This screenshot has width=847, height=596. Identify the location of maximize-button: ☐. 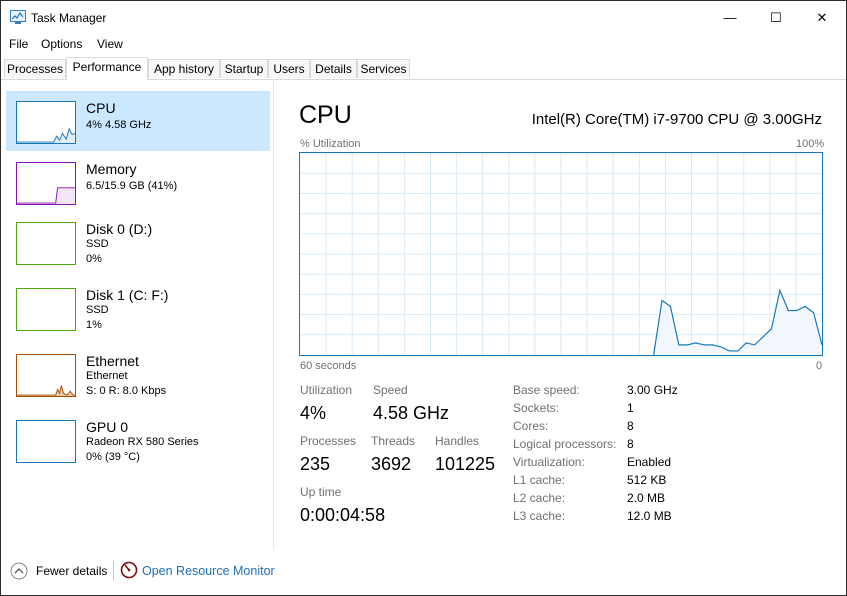
(776, 17).